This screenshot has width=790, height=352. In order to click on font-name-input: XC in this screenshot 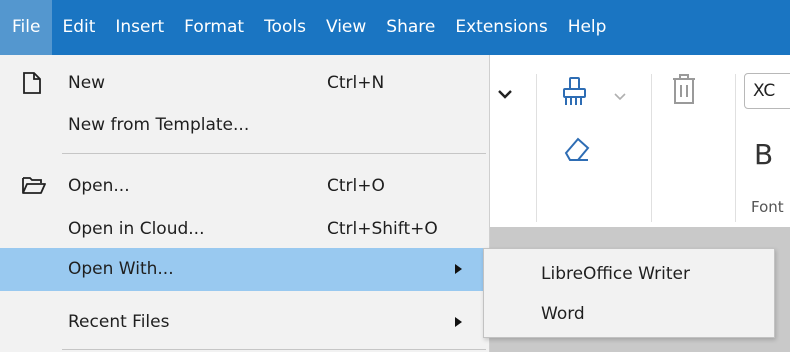, I will do `click(767, 91)`.